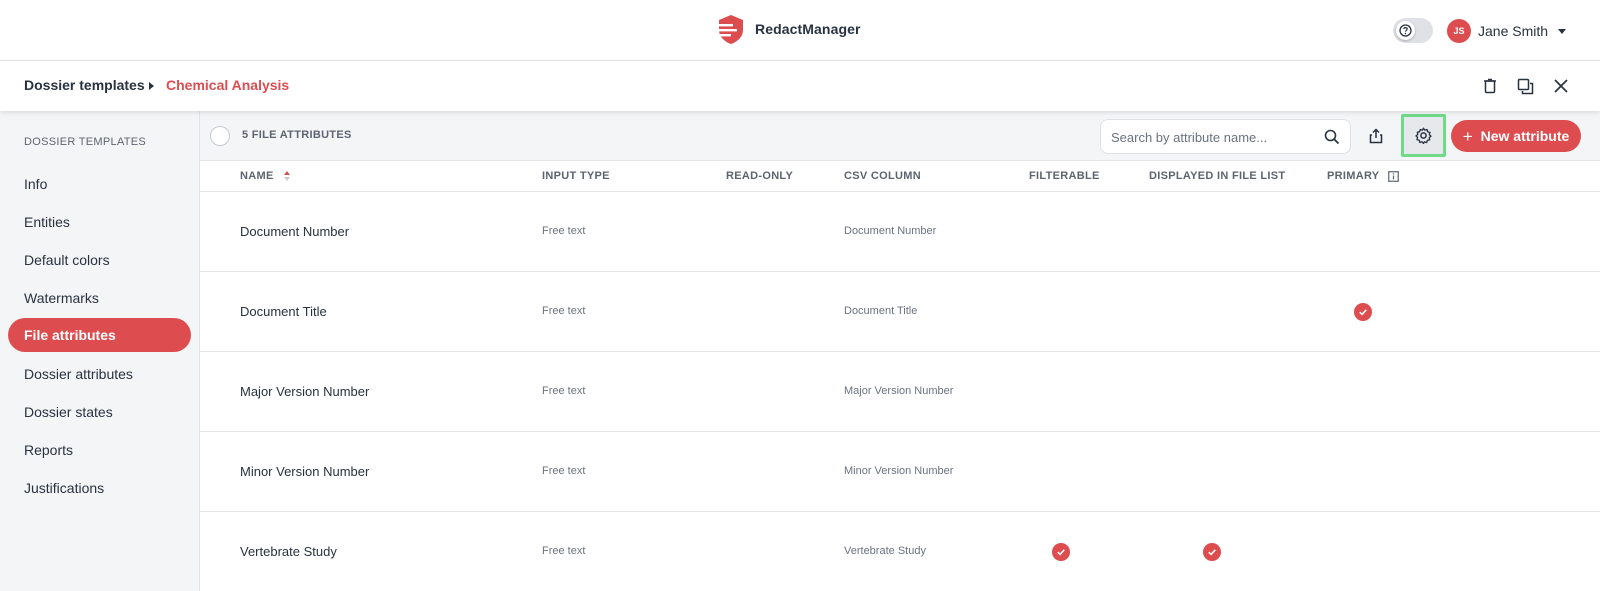 The height and width of the screenshot is (591, 1600). Describe the element at coordinates (295, 231) in the screenshot. I see `attribute-name: Document Number` at that location.